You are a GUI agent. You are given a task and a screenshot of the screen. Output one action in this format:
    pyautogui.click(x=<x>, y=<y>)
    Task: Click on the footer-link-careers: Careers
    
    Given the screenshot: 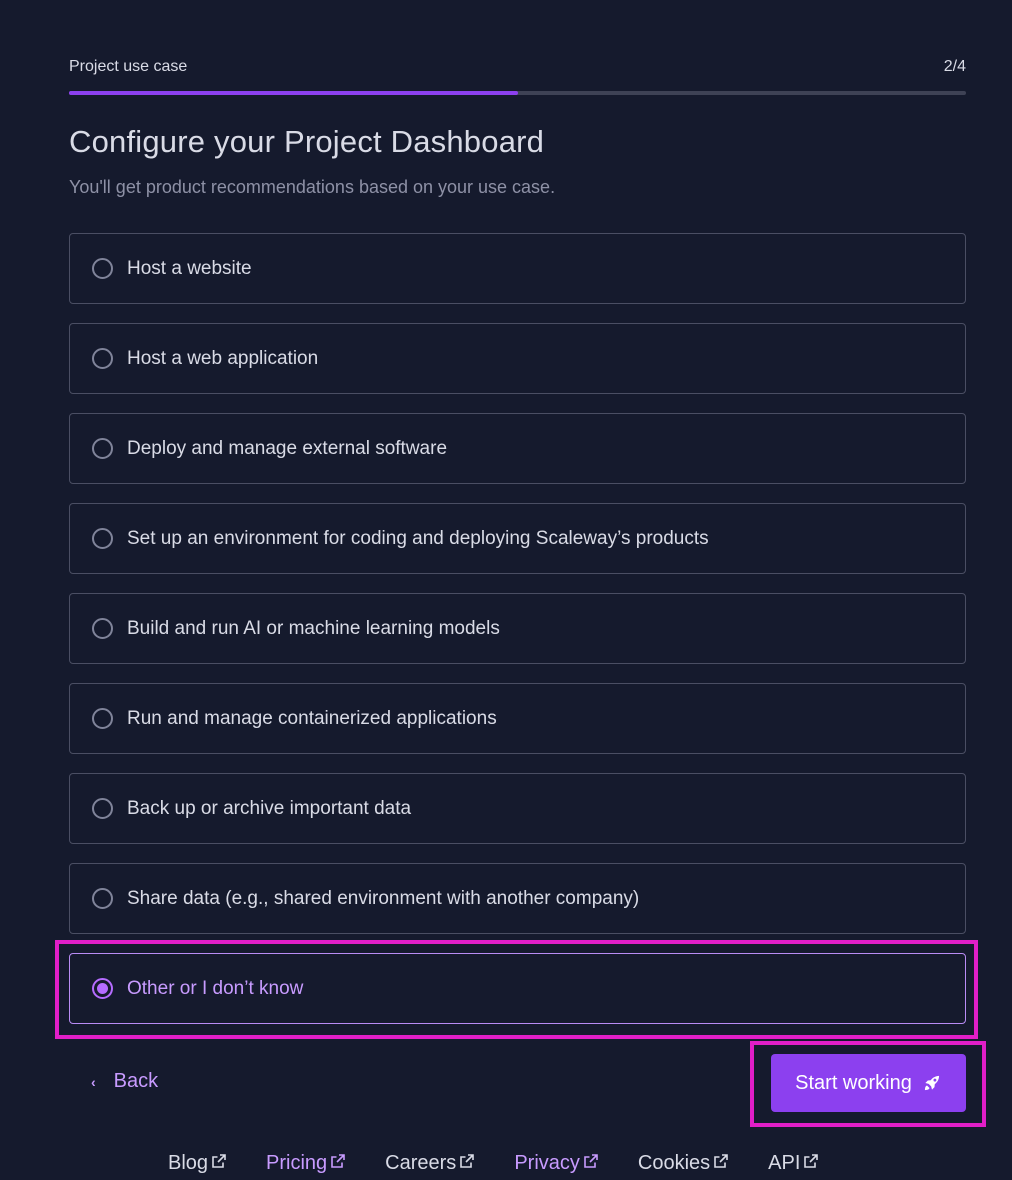 What is the action you would take?
    pyautogui.click(x=430, y=1163)
    